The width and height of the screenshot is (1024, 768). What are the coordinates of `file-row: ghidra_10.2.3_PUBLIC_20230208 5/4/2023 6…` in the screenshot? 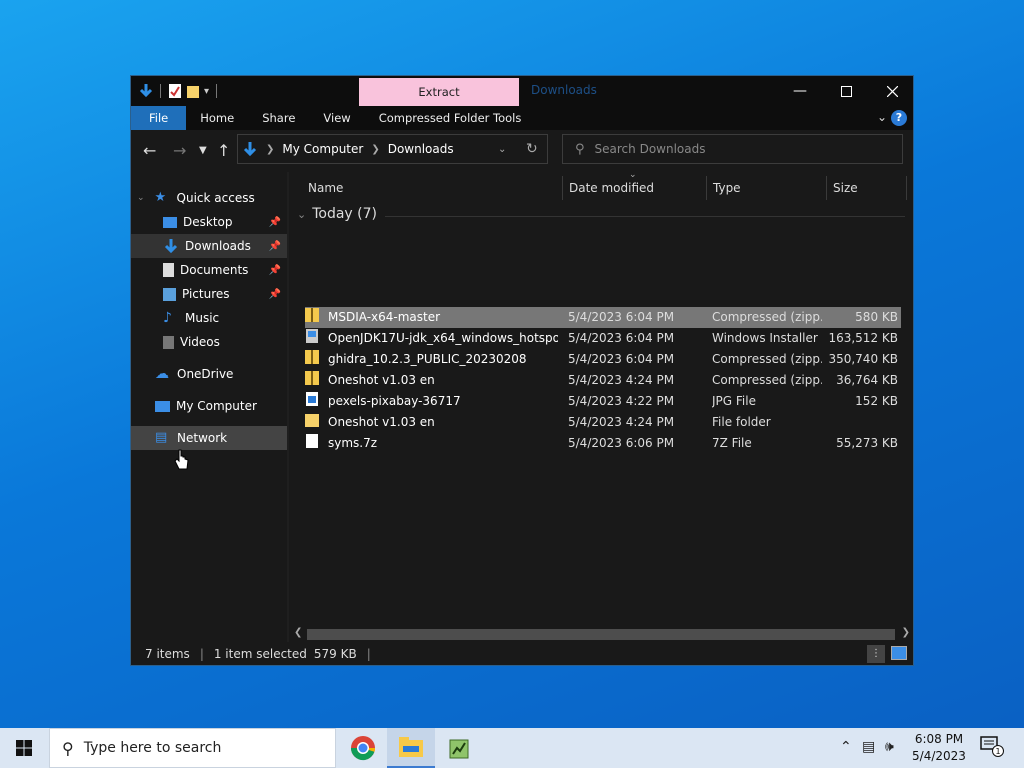 It's located at (603, 359).